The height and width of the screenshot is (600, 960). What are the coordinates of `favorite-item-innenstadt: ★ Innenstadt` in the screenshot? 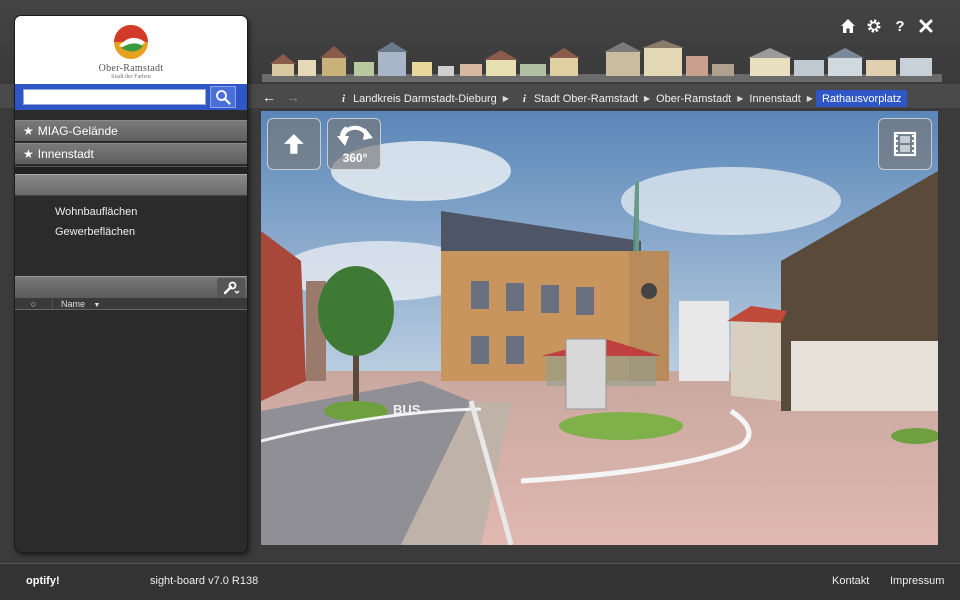 It's located at (131, 153).